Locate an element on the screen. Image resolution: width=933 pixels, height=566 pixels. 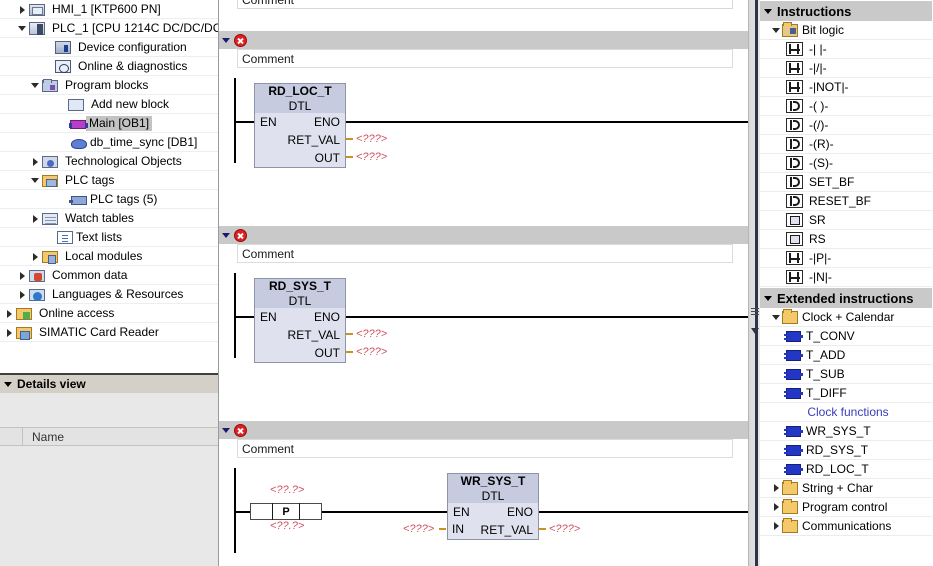
details-view-collapse-caret is located at coordinates (8, 384).